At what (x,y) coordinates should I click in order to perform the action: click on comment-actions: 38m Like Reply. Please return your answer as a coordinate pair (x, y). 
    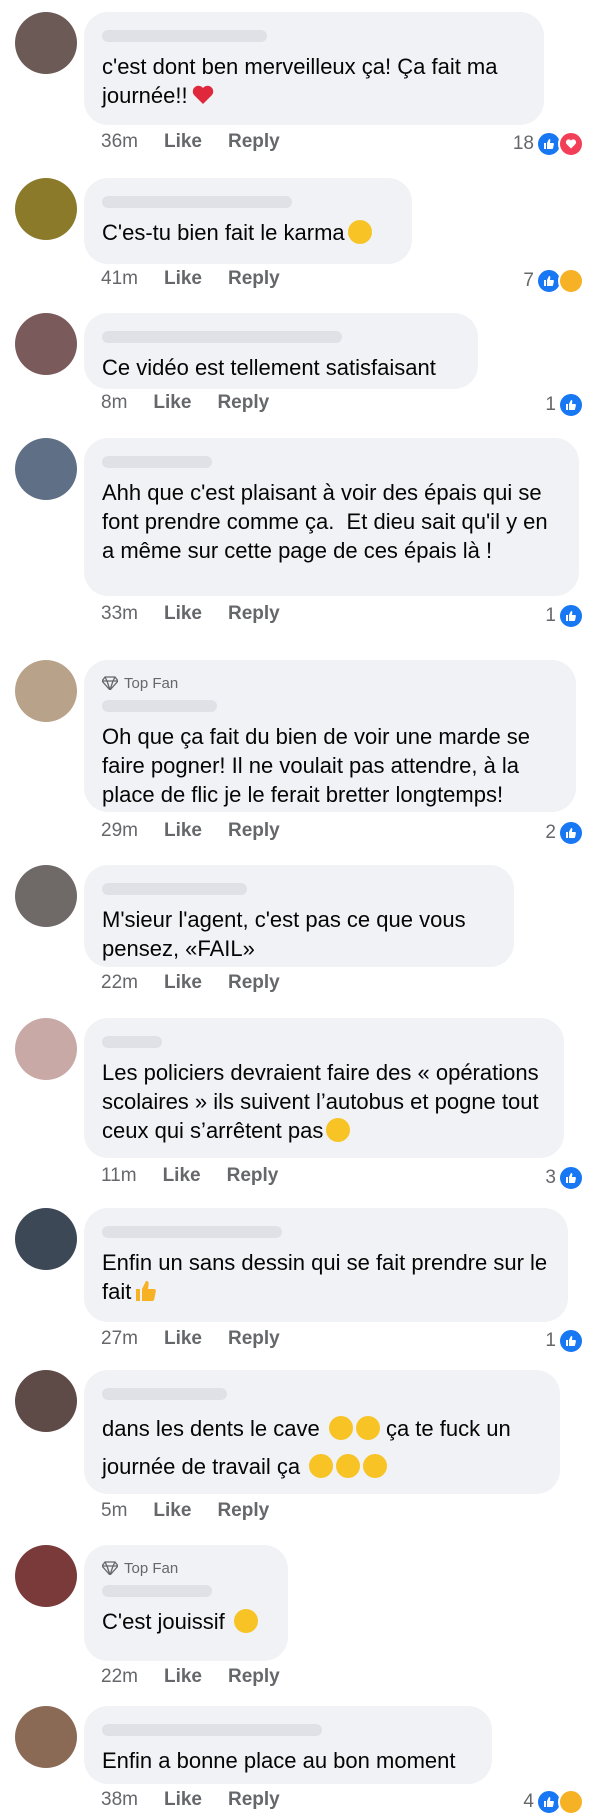
    Looking at the image, I should click on (203, 1800).